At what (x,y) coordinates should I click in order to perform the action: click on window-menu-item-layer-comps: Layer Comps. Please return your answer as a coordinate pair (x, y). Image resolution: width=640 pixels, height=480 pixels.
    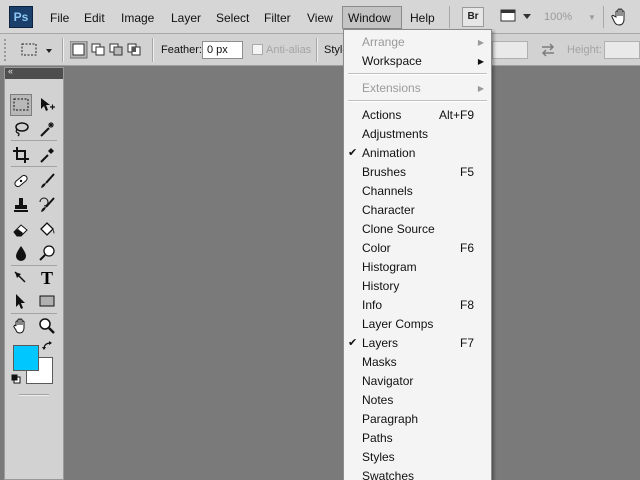
    Looking at the image, I should click on (417, 324).